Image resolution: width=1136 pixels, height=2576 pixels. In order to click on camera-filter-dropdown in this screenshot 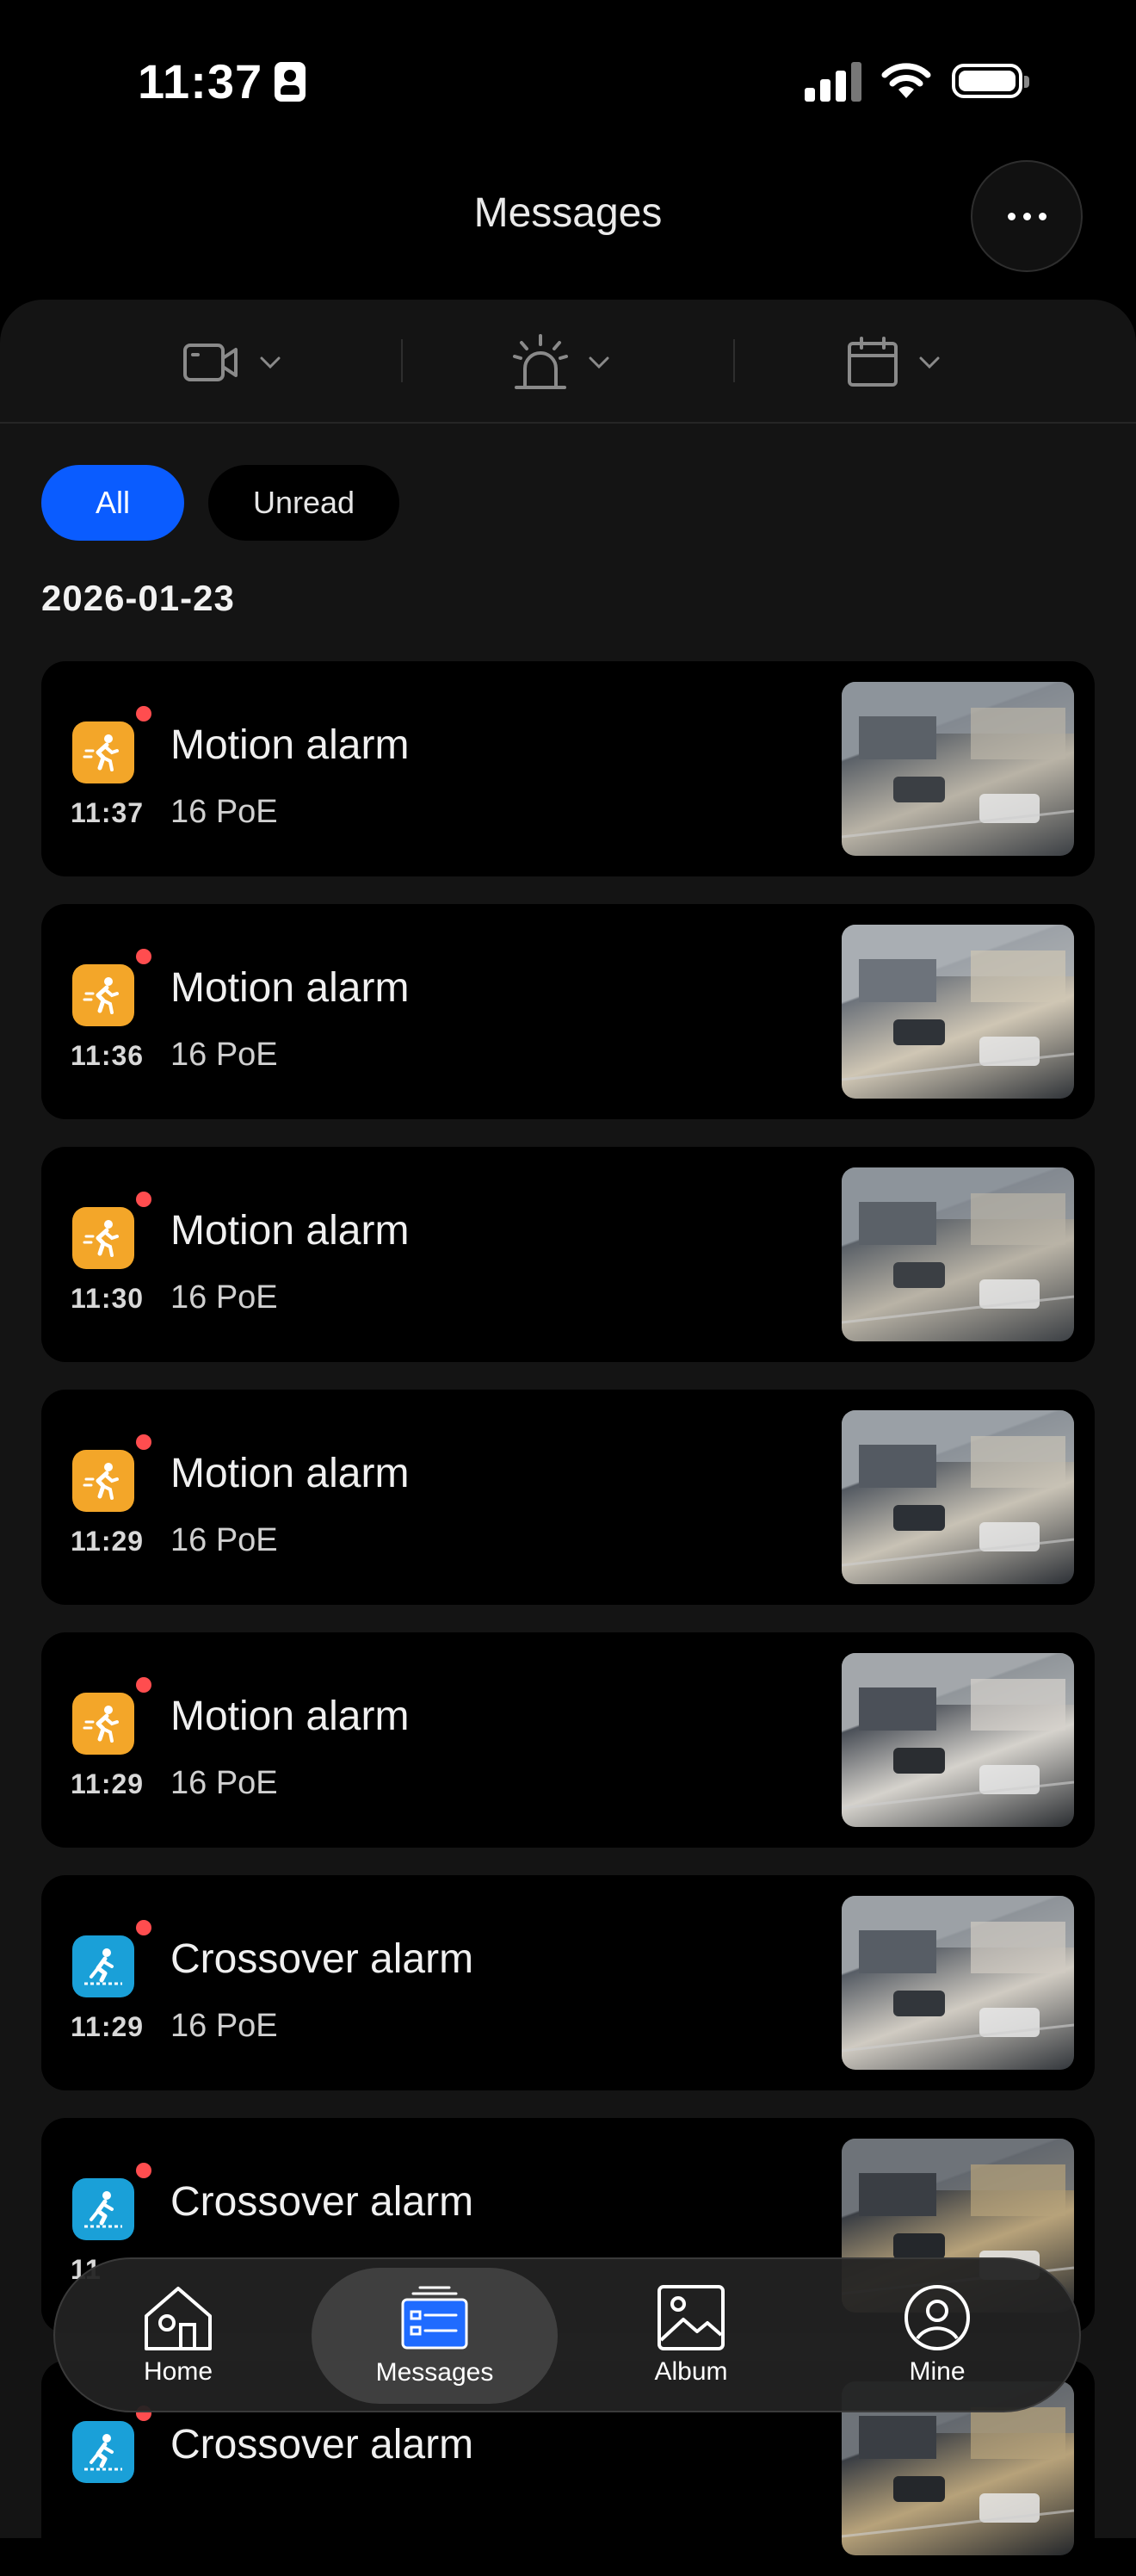, I will do `click(231, 362)`.